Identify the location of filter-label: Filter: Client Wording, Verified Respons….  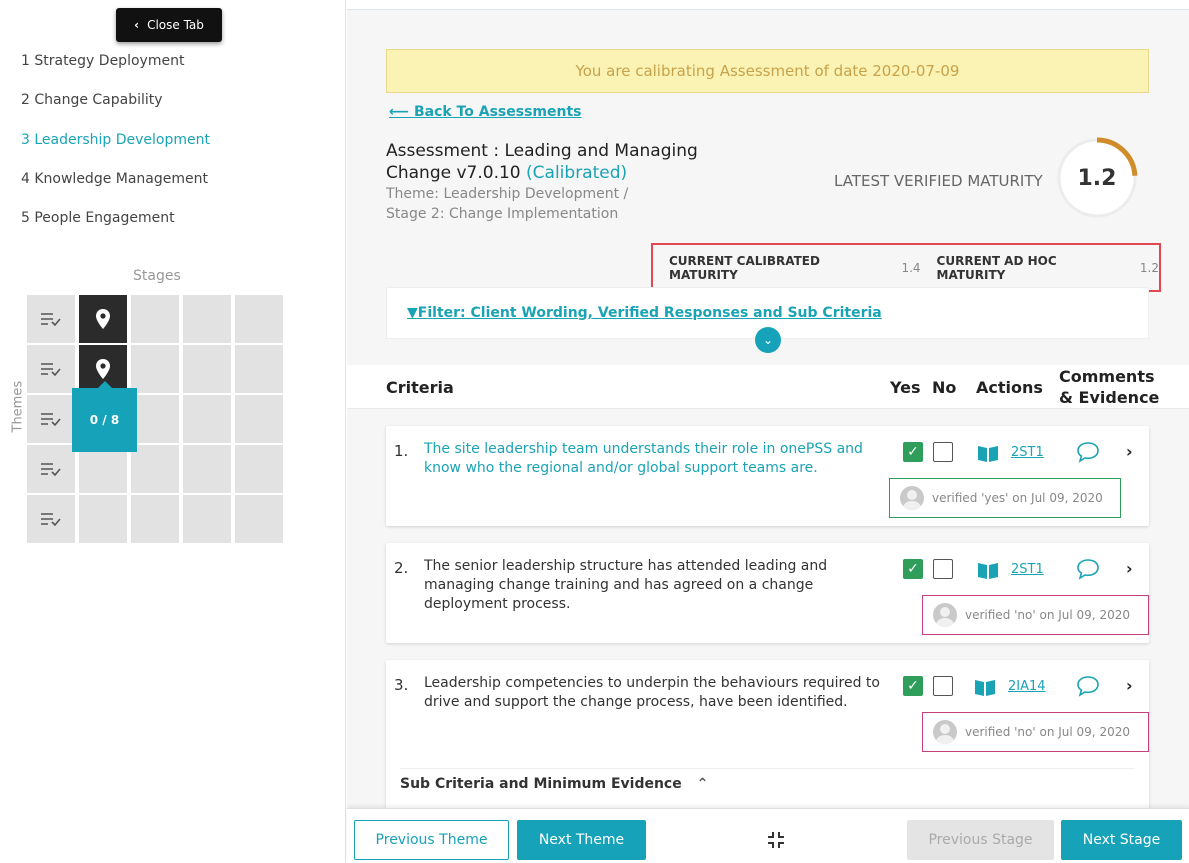
(649, 313).